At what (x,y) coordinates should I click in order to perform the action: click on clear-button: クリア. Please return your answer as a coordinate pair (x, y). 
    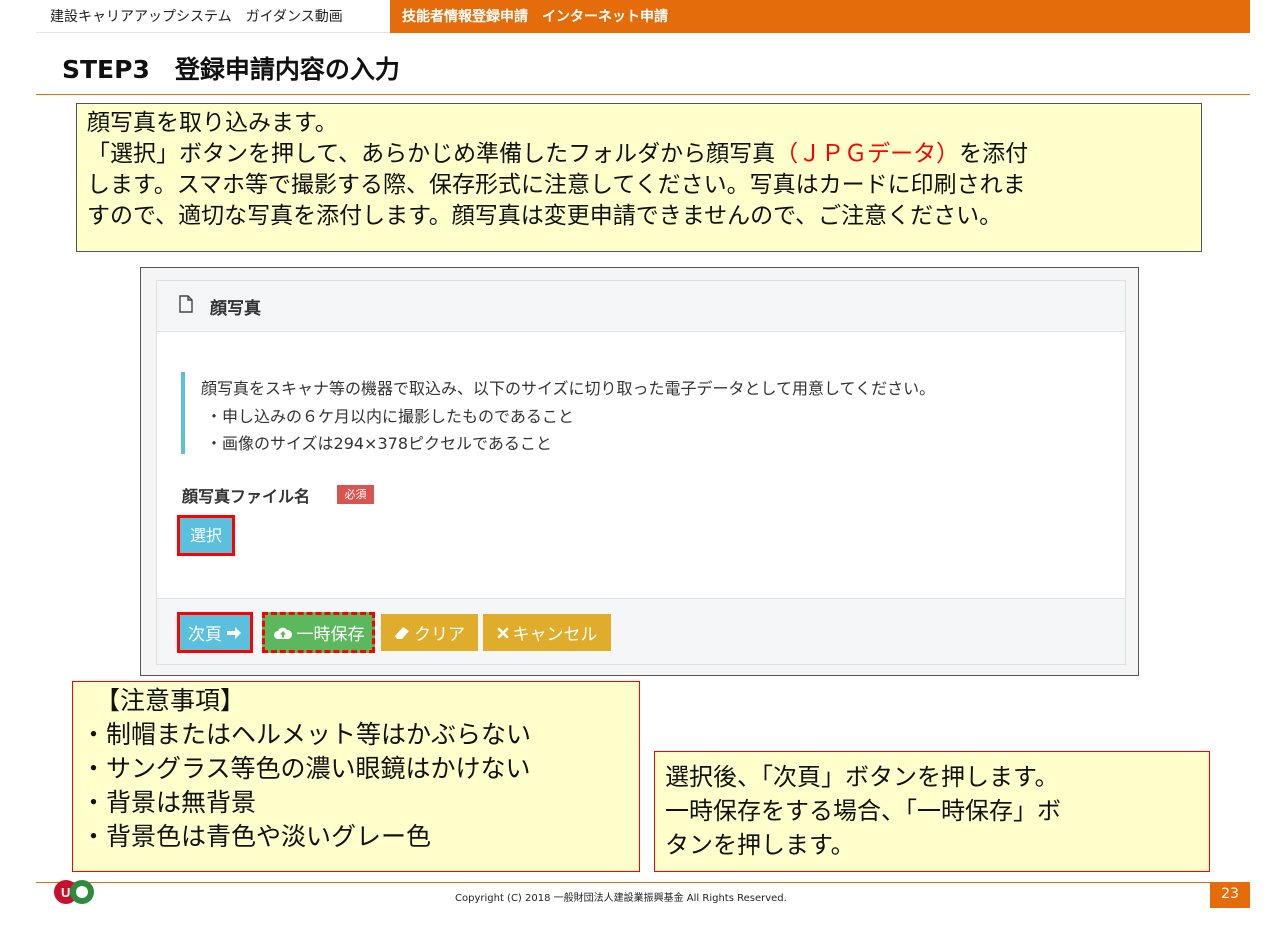
    Looking at the image, I should click on (429, 632).